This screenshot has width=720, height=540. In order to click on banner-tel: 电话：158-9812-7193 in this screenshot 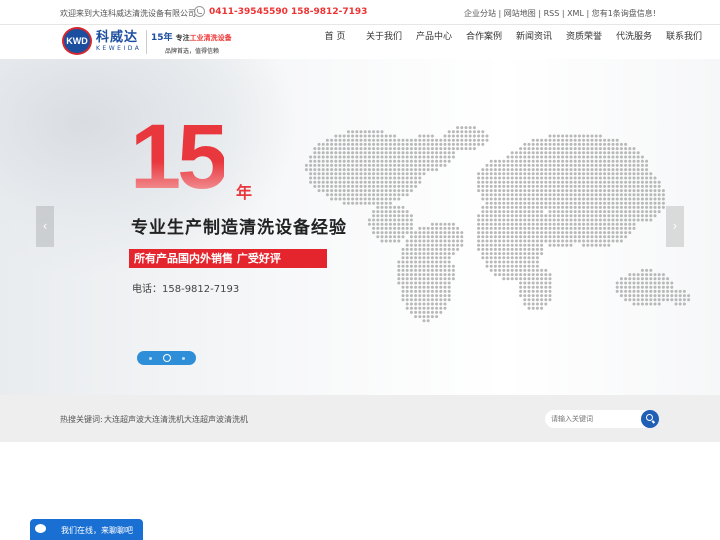, I will do `click(186, 289)`.